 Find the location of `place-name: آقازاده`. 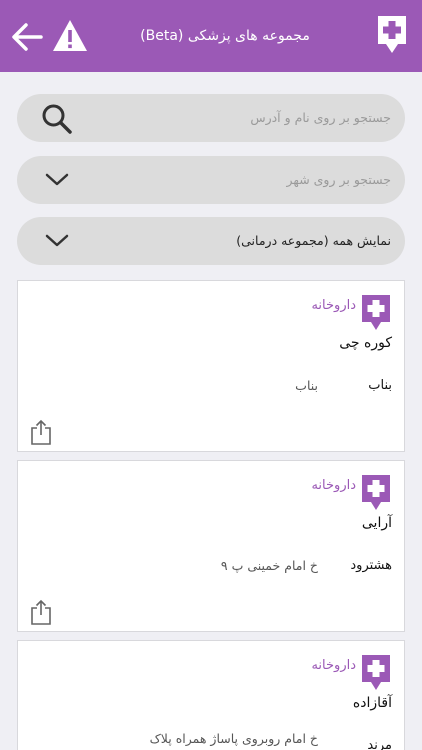

place-name: آقازاده is located at coordinates (372, 703).